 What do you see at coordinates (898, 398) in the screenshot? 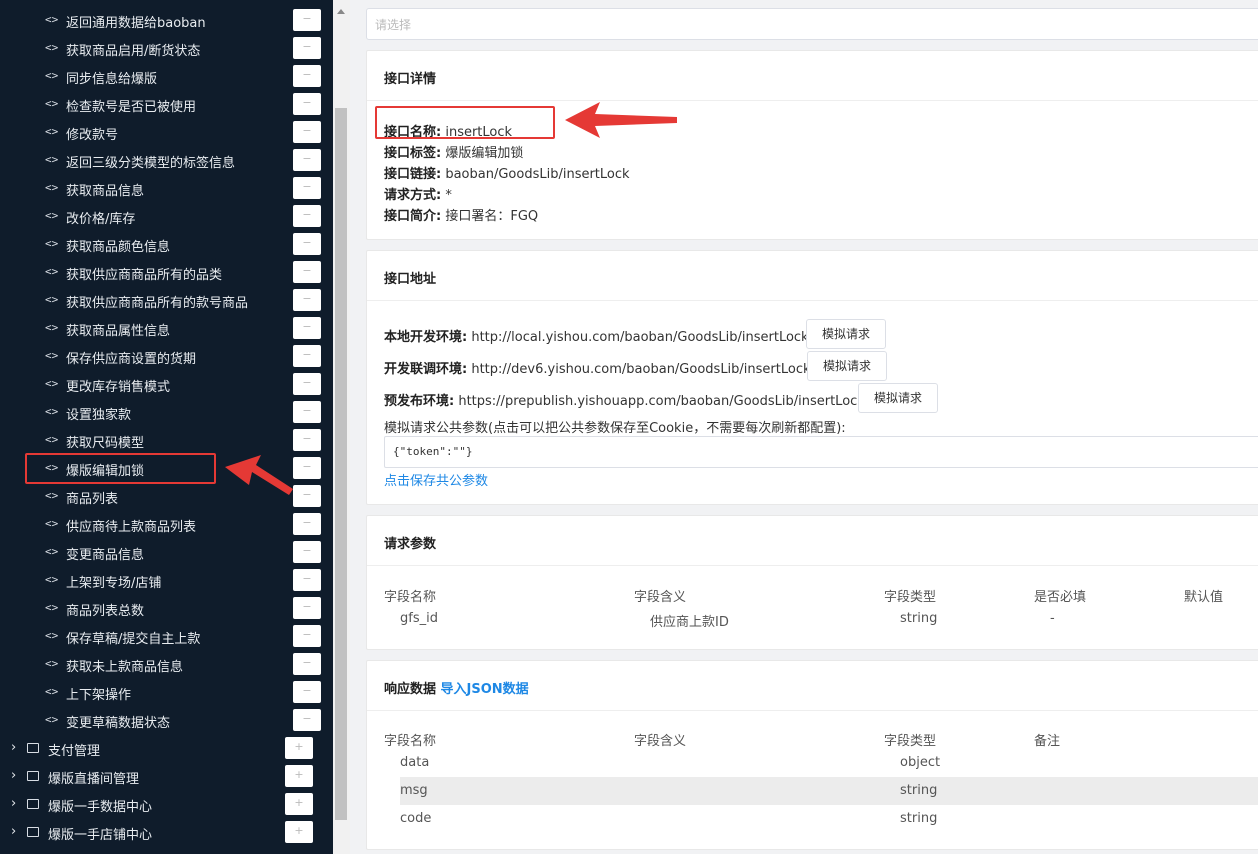
I see `simulate-pre-button: 模拟请求` at bounding box center [898, 398].